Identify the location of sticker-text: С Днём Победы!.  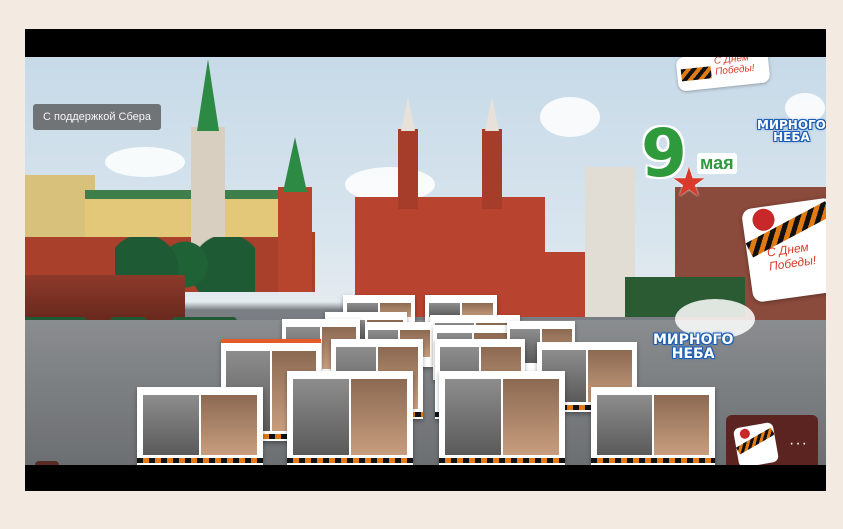
(734, 67).